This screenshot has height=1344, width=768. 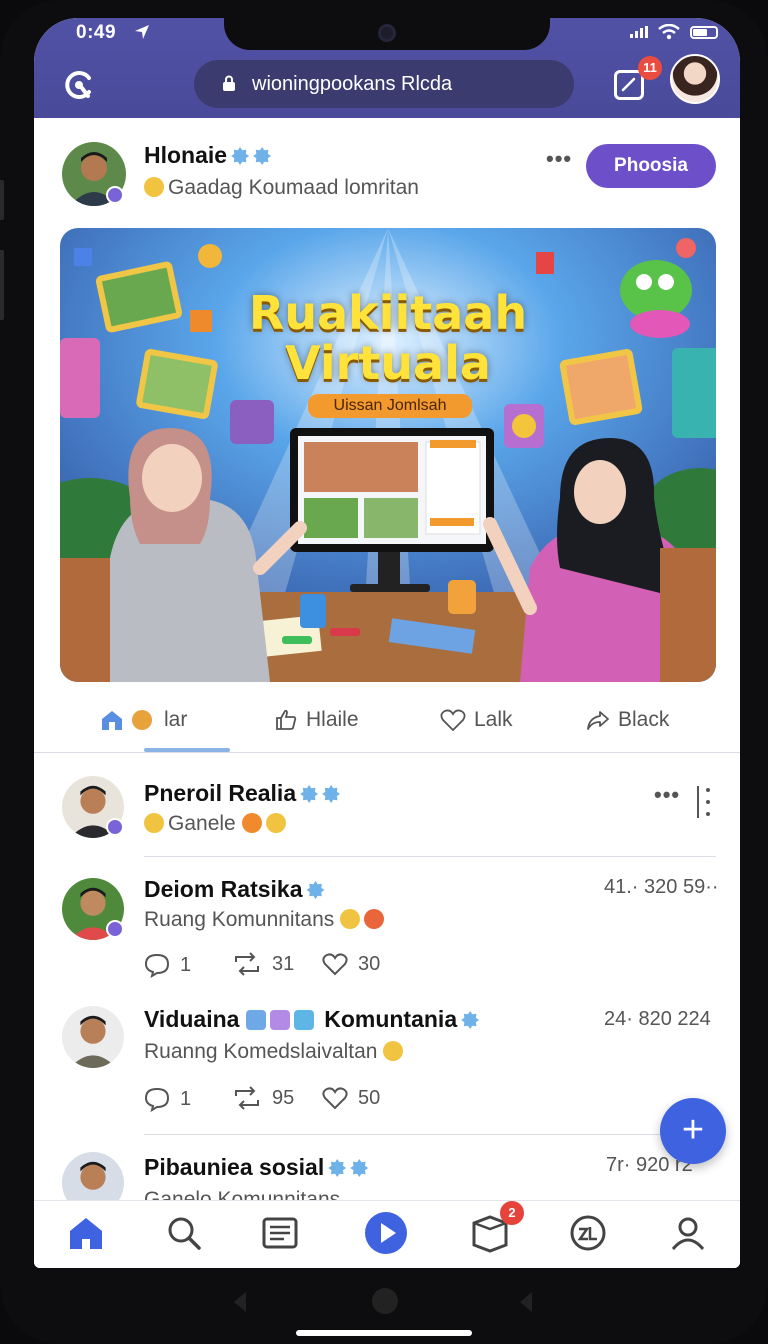 What do you see at coordinates (266, 920) in the screenshot?
I see `feed-sub: Ruang Komunnitans` at bounding box center [266, 920].